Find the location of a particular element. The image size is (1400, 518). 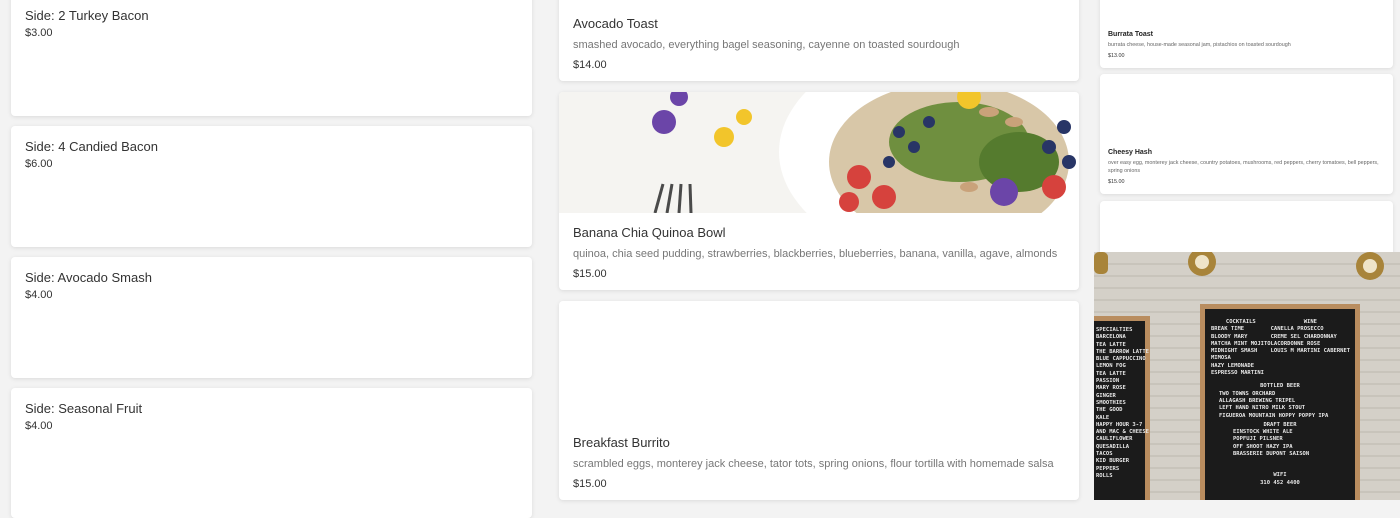

board-line: MIDNIGHT SMASH is located at coordinates (1234, 351).